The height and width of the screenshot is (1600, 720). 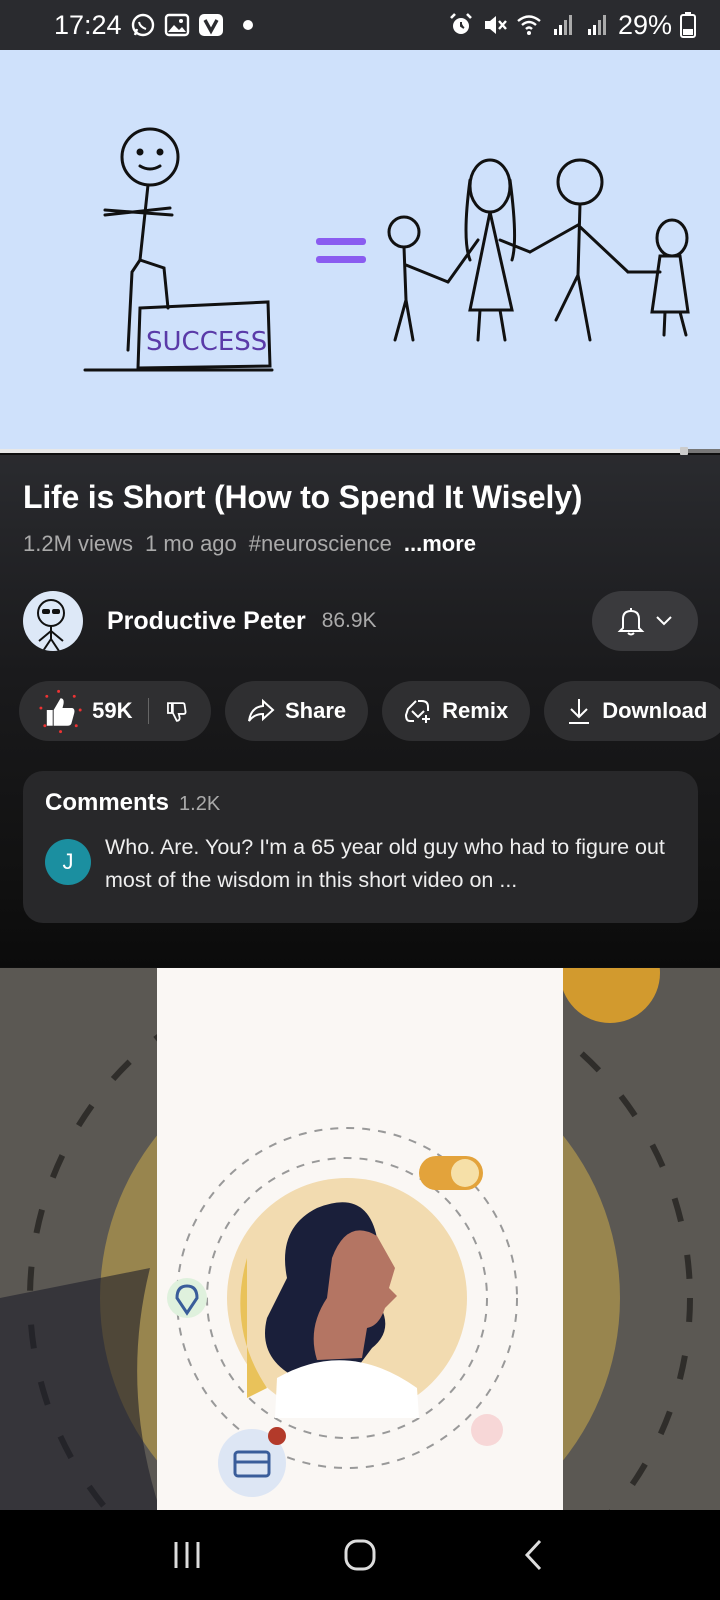 I want to click on home-icon, so click(x=360, y=1555).